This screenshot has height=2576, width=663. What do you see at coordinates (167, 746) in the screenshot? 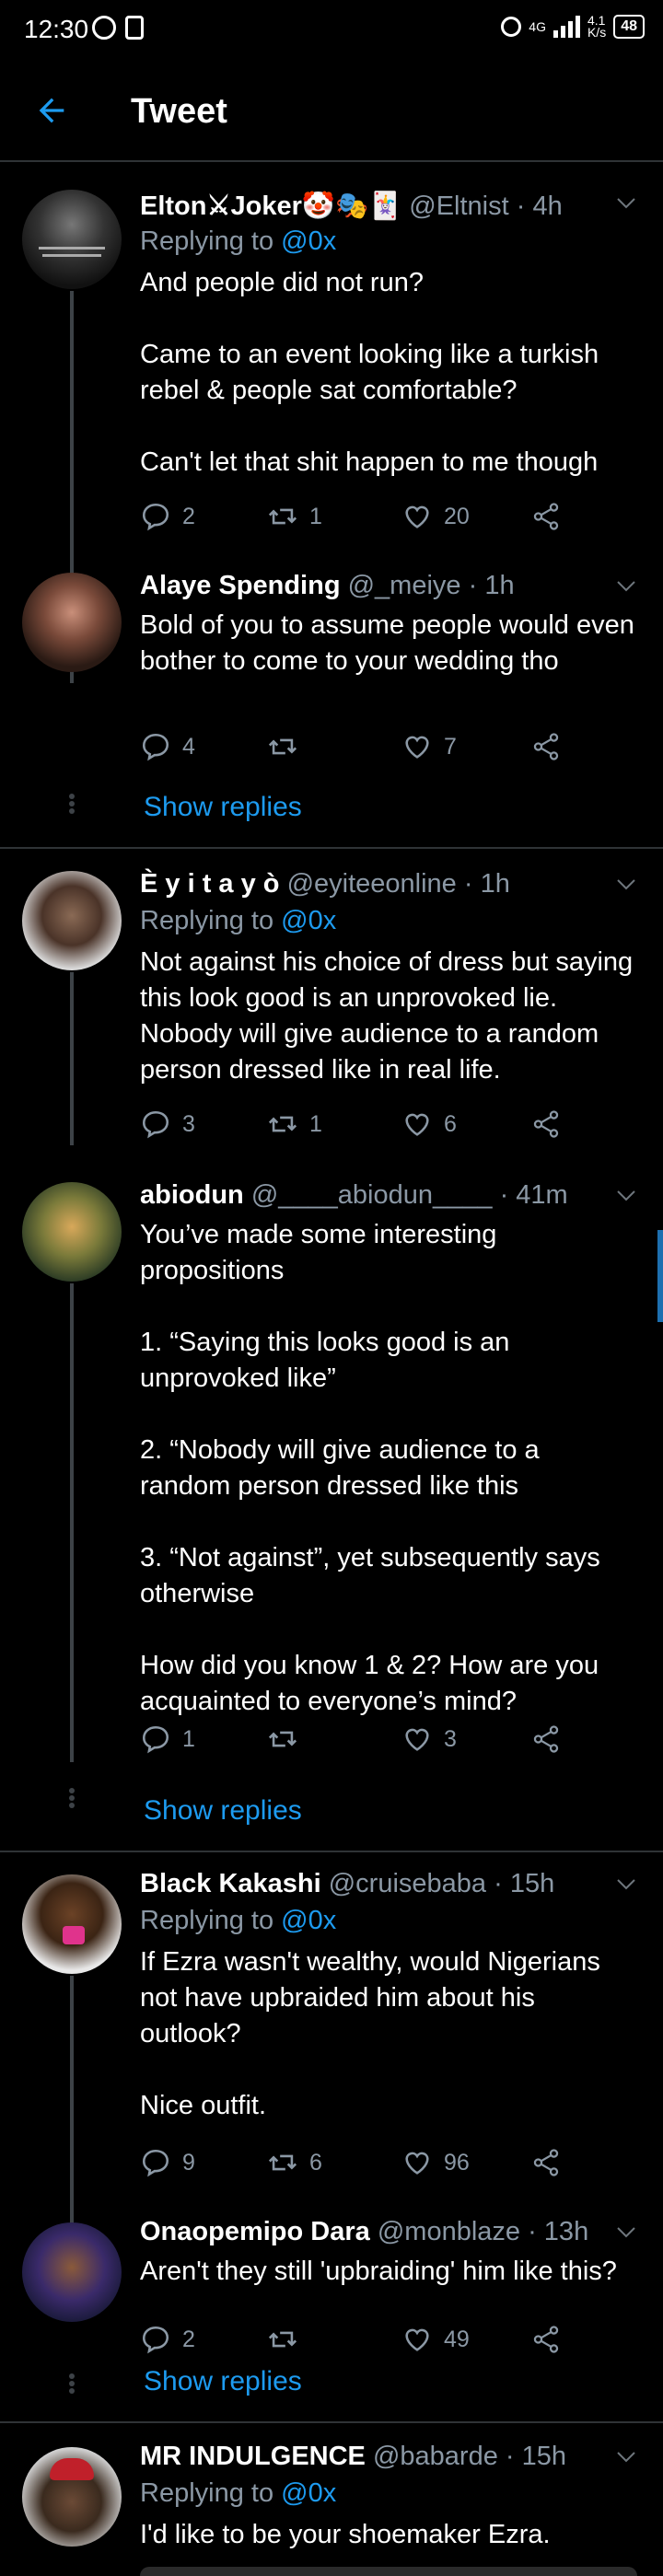
I see `reply-button: 4` at bounding box center [167, 746].